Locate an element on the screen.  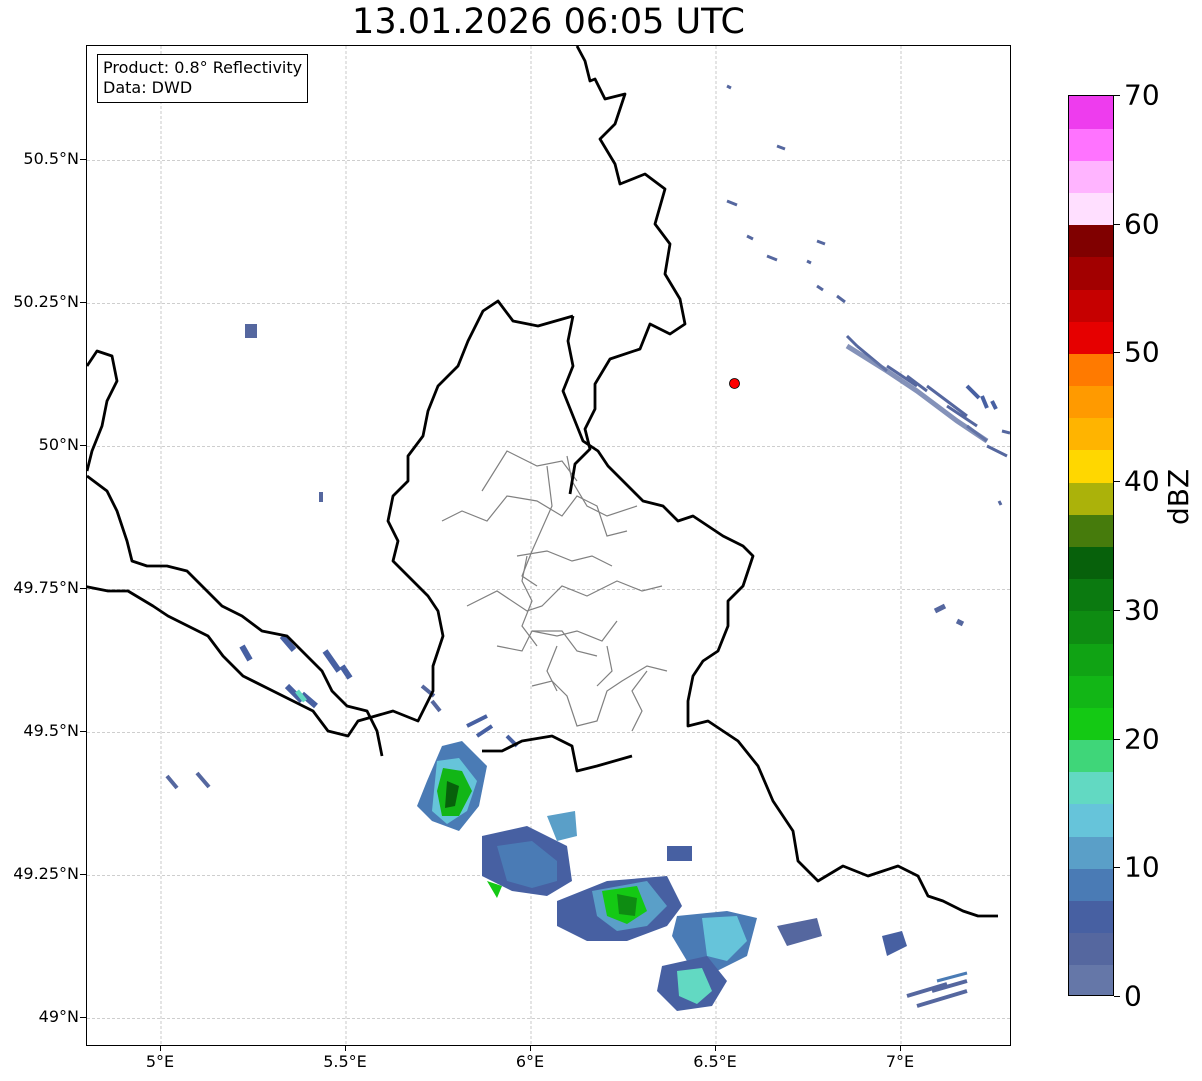
lat-tick-label: 50.5°N is located at coordinates (51, 159).